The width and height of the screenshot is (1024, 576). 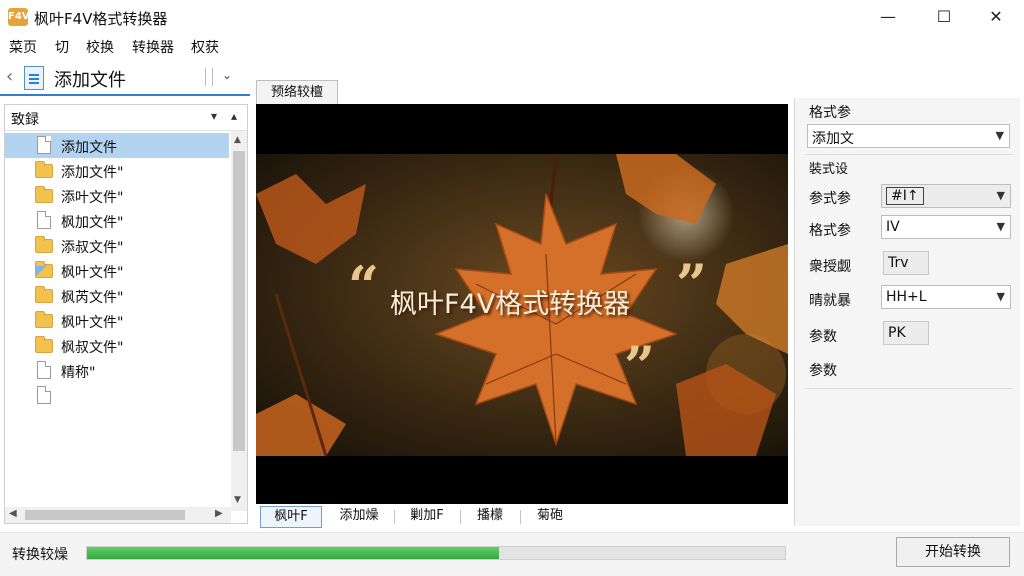 I want to click on tree-item, so click(x=117, y=395).